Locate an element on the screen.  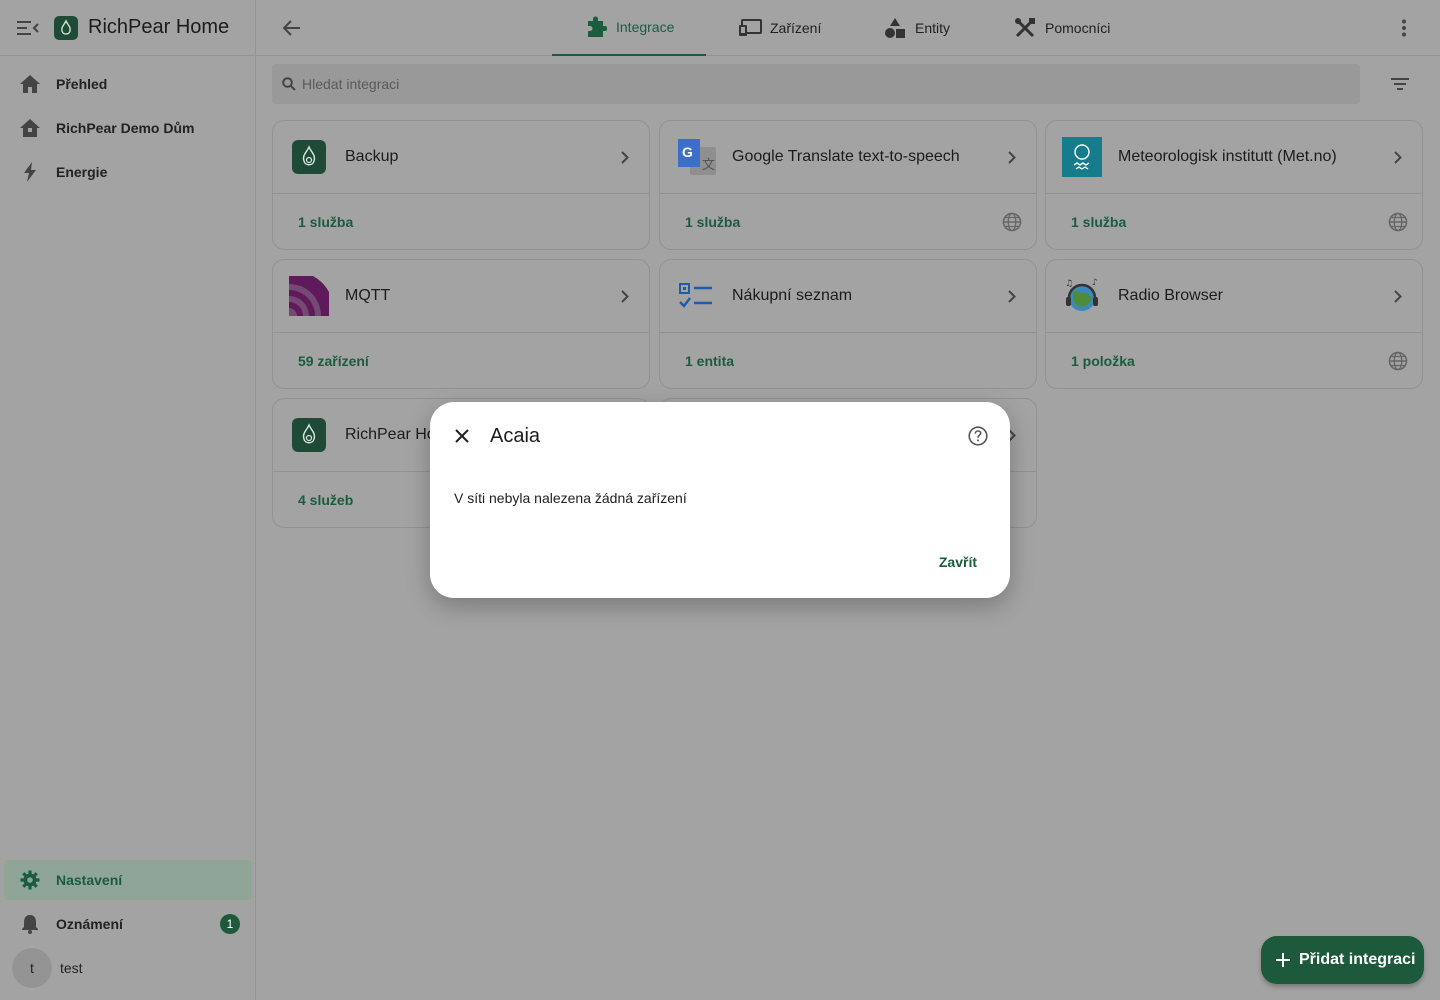
plus-icon is located at coordinates (1283, 960).